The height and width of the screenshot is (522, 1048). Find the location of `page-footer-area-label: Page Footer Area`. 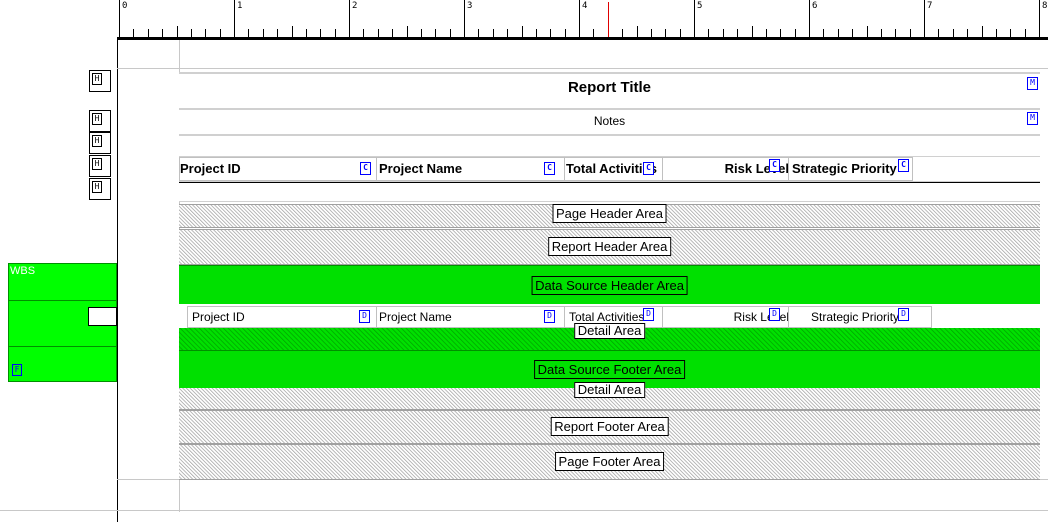

page-footer-area-label: Page Footer Area is located at coordinates (609, 461).